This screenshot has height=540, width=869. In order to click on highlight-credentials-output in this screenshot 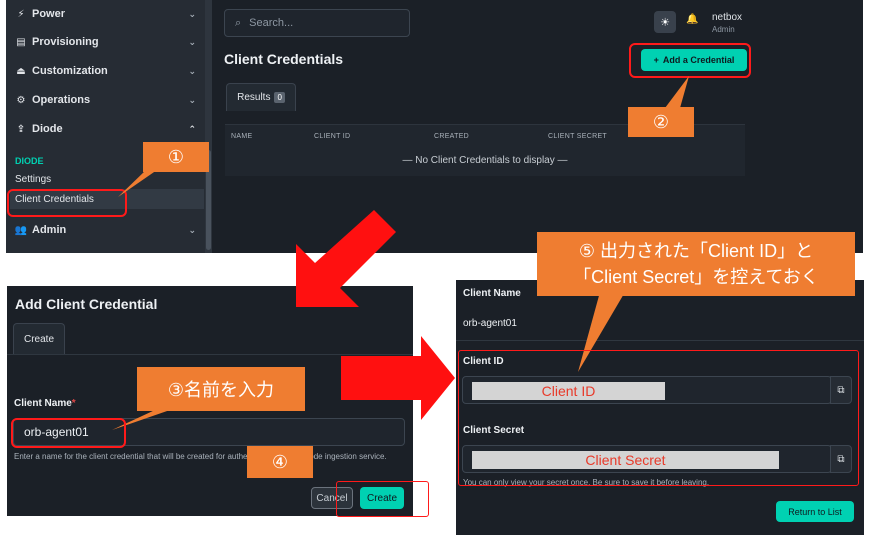, I will do `click(658, 418)`.